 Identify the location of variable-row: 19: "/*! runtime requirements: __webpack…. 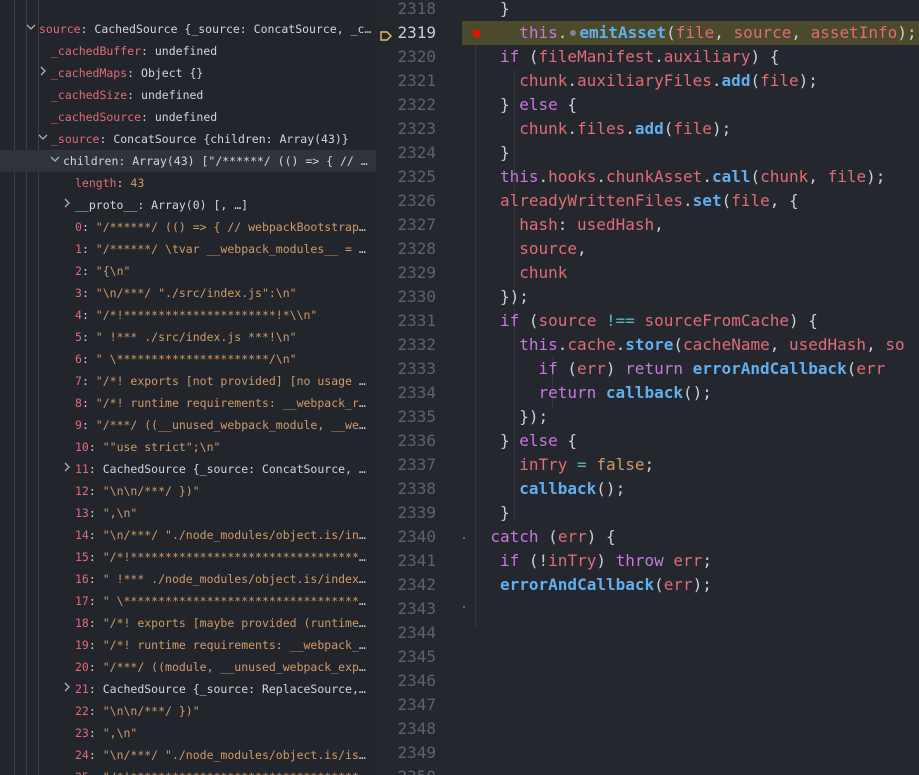
(188, 645).